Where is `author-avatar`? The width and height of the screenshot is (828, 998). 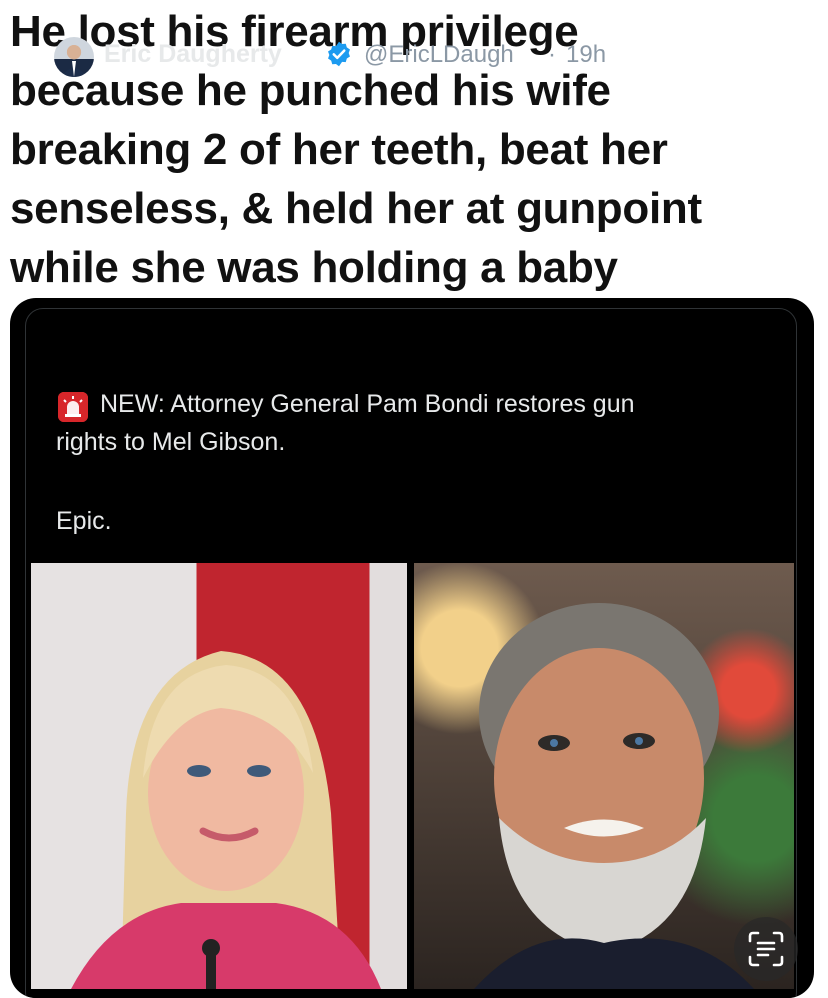 author-avatar is located at coordinates (74, 57).